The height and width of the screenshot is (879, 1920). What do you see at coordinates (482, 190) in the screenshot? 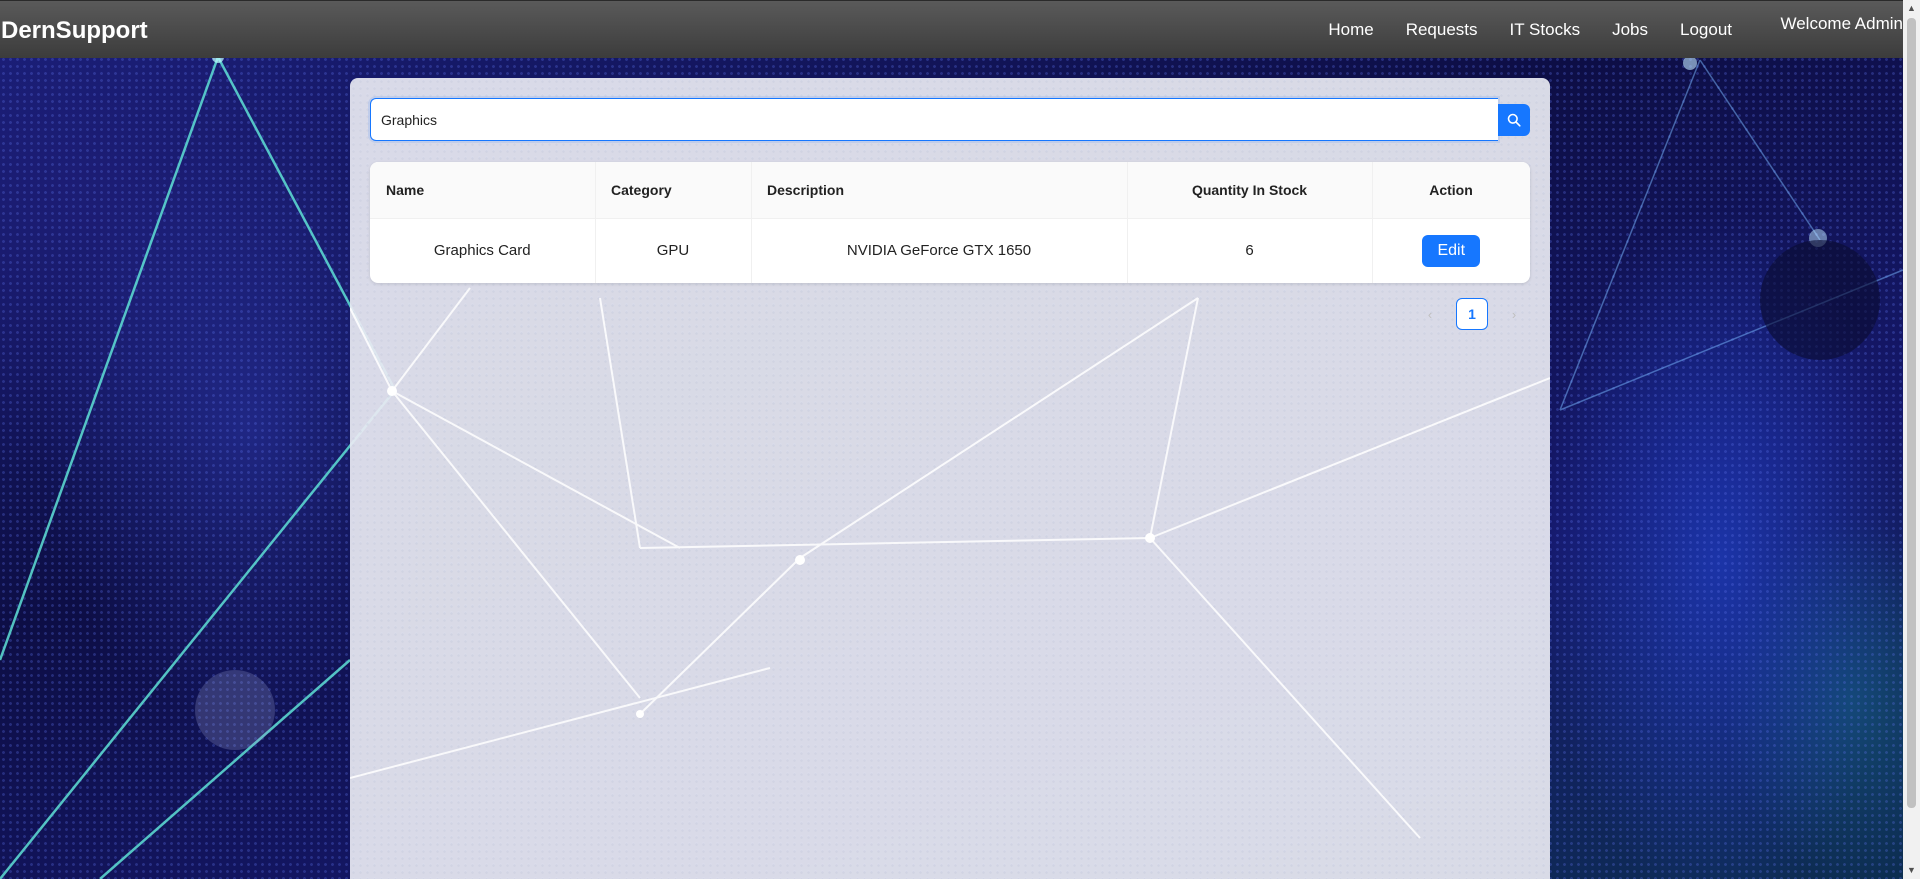
I see `column-header-name: Name` at bounding box center [482, 190].